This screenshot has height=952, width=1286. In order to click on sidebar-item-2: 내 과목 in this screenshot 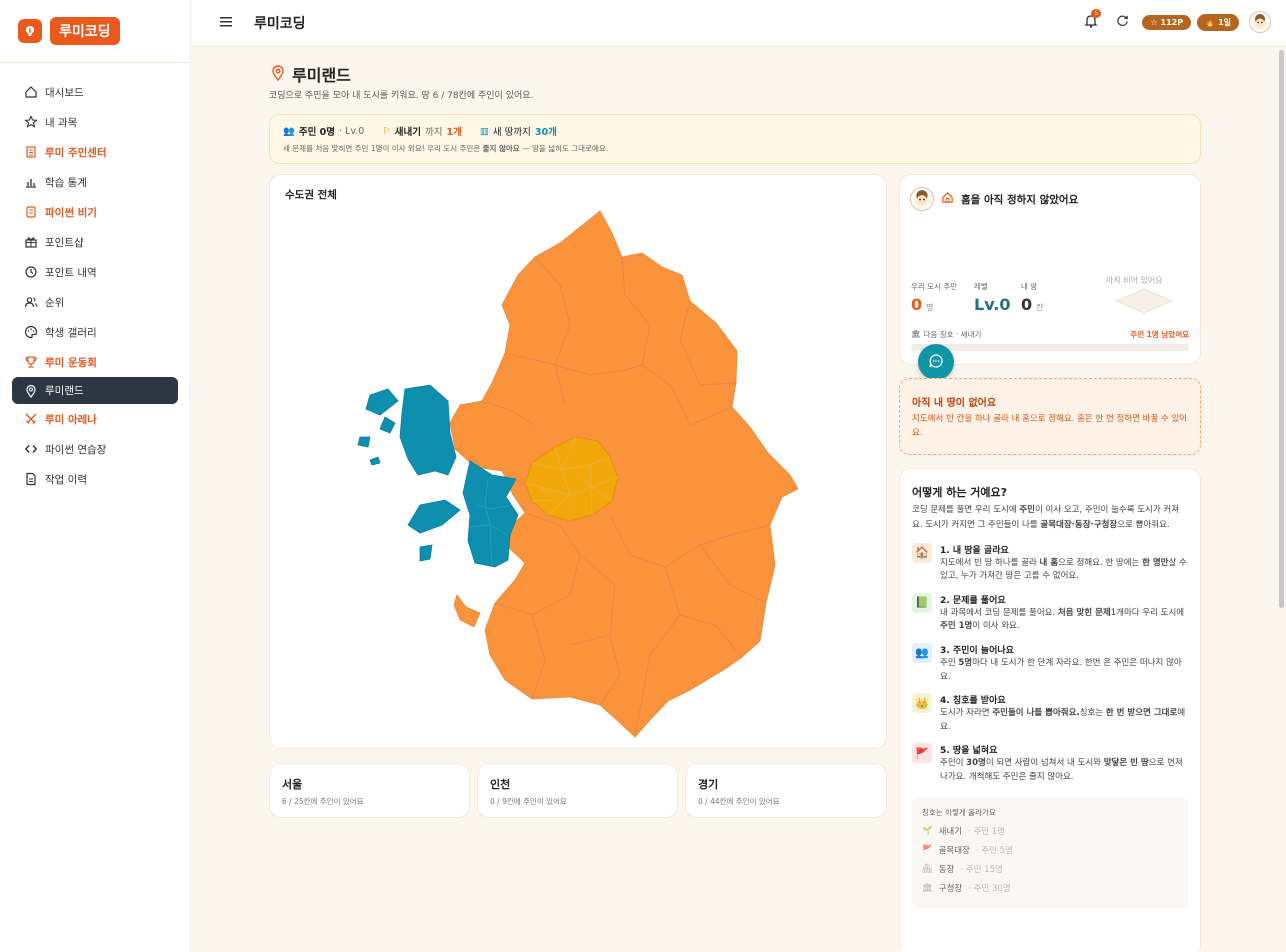, I will do `click(95, 122)`.